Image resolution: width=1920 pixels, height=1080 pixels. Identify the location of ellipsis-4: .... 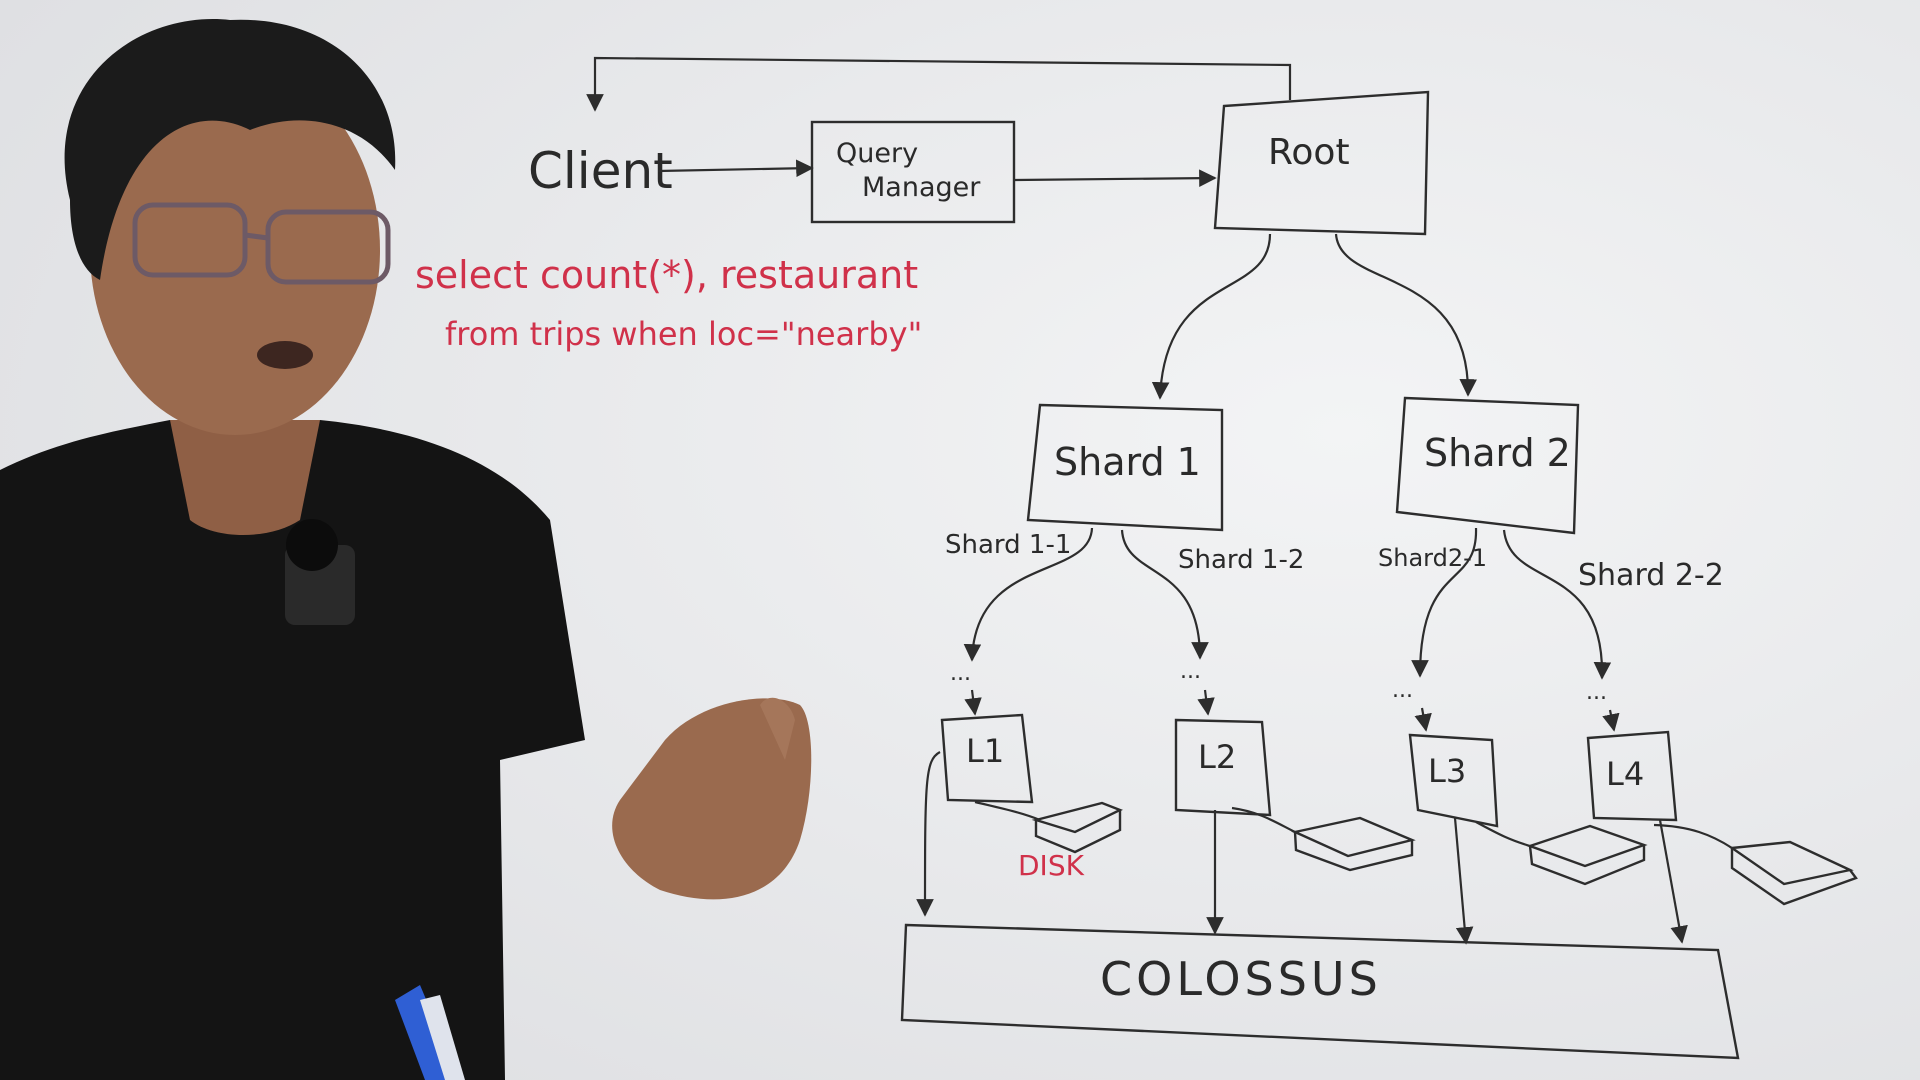
(1596, 692).